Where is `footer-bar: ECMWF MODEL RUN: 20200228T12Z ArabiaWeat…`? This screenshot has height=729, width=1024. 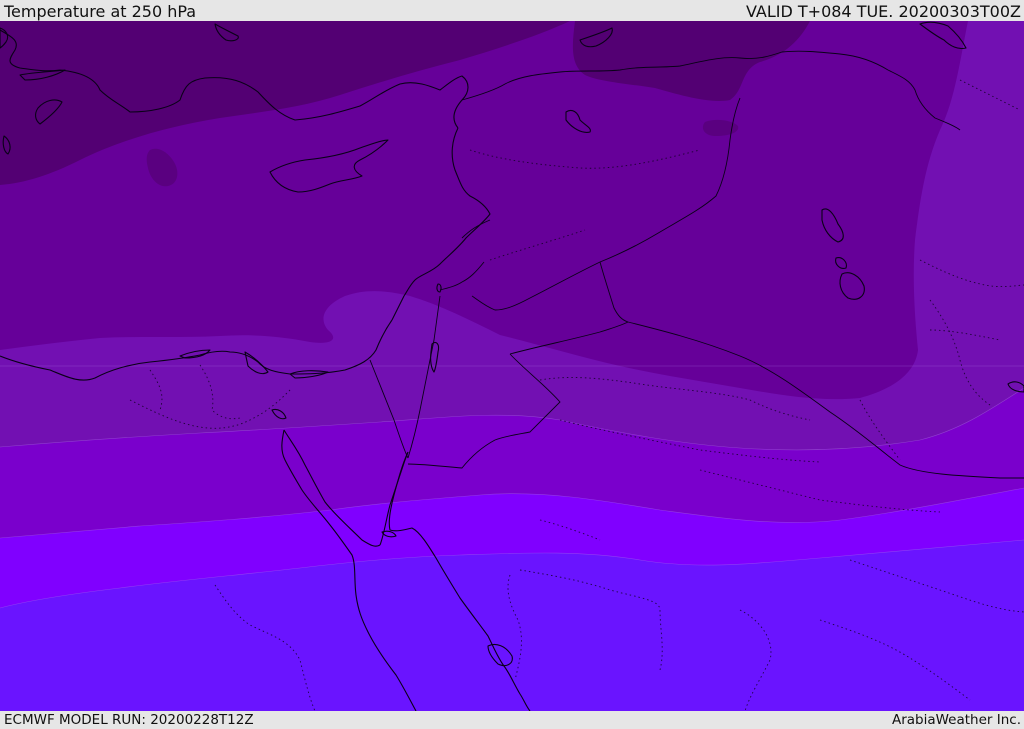 footer-bar: ECMWF MODEL RUN: 20200228T12Z ArabiaWeat… is located at coordinates (512, 720).